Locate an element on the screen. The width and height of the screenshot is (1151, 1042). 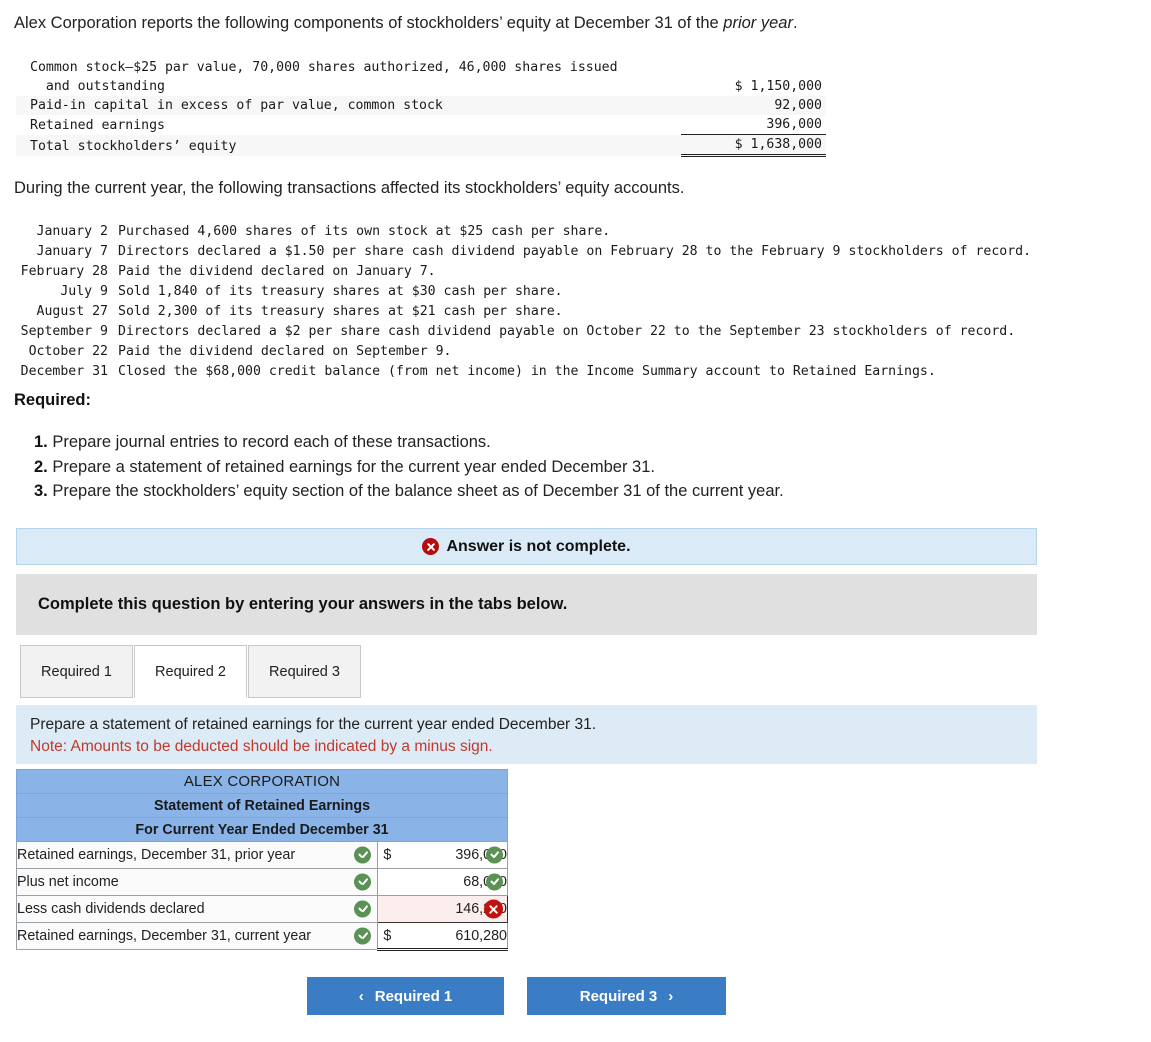
statement-name-header: Statement of Retained Earnings is located at coordinates (262, 805).